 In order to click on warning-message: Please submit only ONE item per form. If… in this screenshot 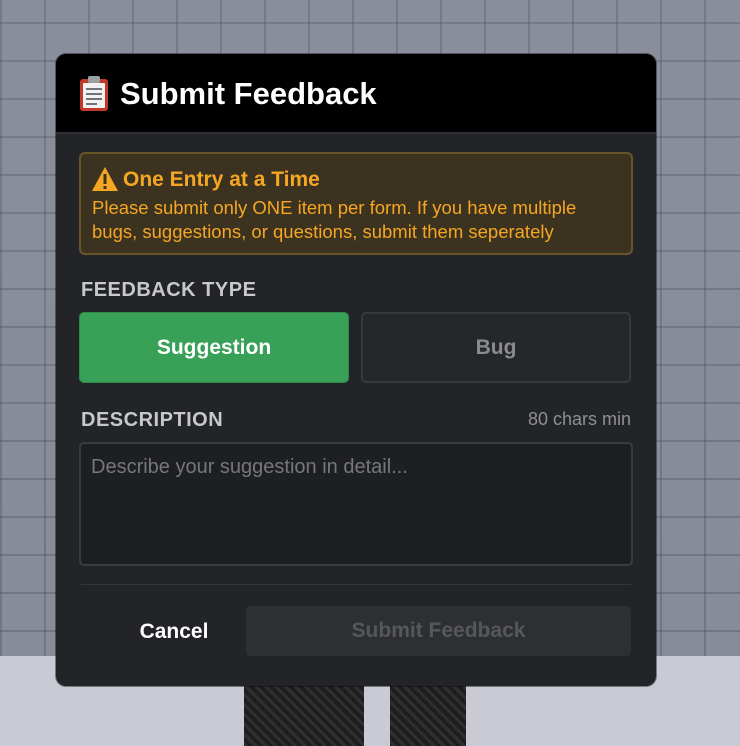, I will do `click(334, 219)`.